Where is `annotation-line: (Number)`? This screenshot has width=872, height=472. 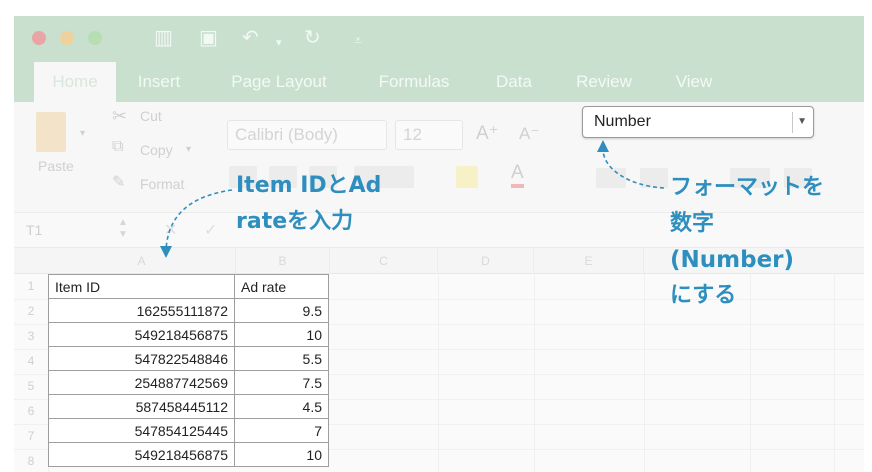 annotation-line: (Number) is located at coordinates (732, 260).